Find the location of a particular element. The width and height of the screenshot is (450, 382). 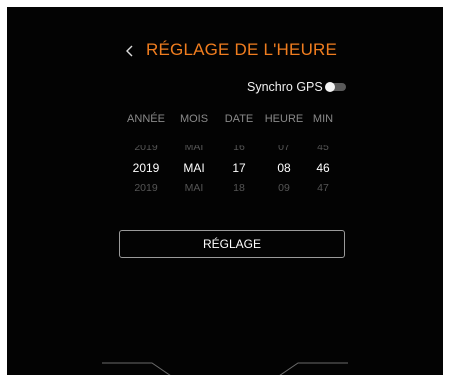

hour-previous: 07 is located at coordinates (284, 149).